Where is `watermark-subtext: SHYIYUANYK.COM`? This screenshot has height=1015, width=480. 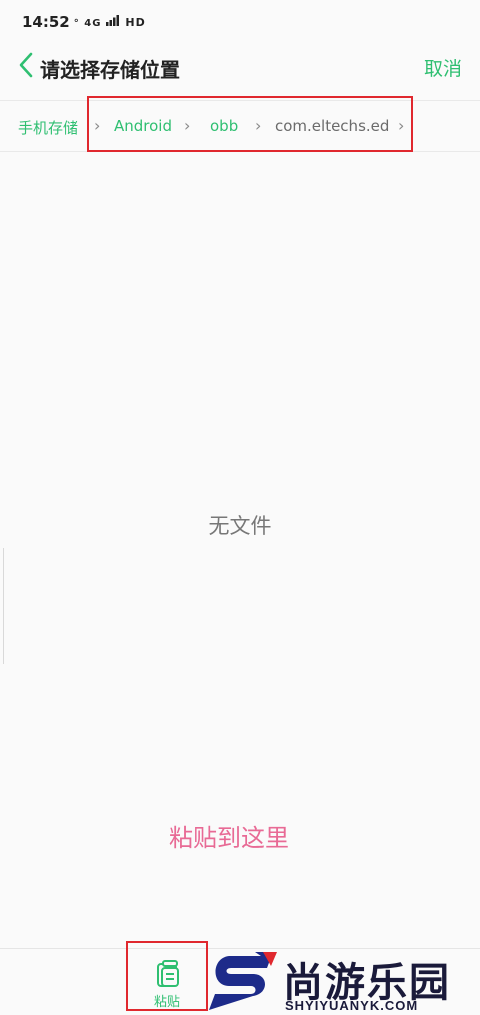
watermark-subtext: SHYIYUANYK.COM is located at coordinates (352, 1005).